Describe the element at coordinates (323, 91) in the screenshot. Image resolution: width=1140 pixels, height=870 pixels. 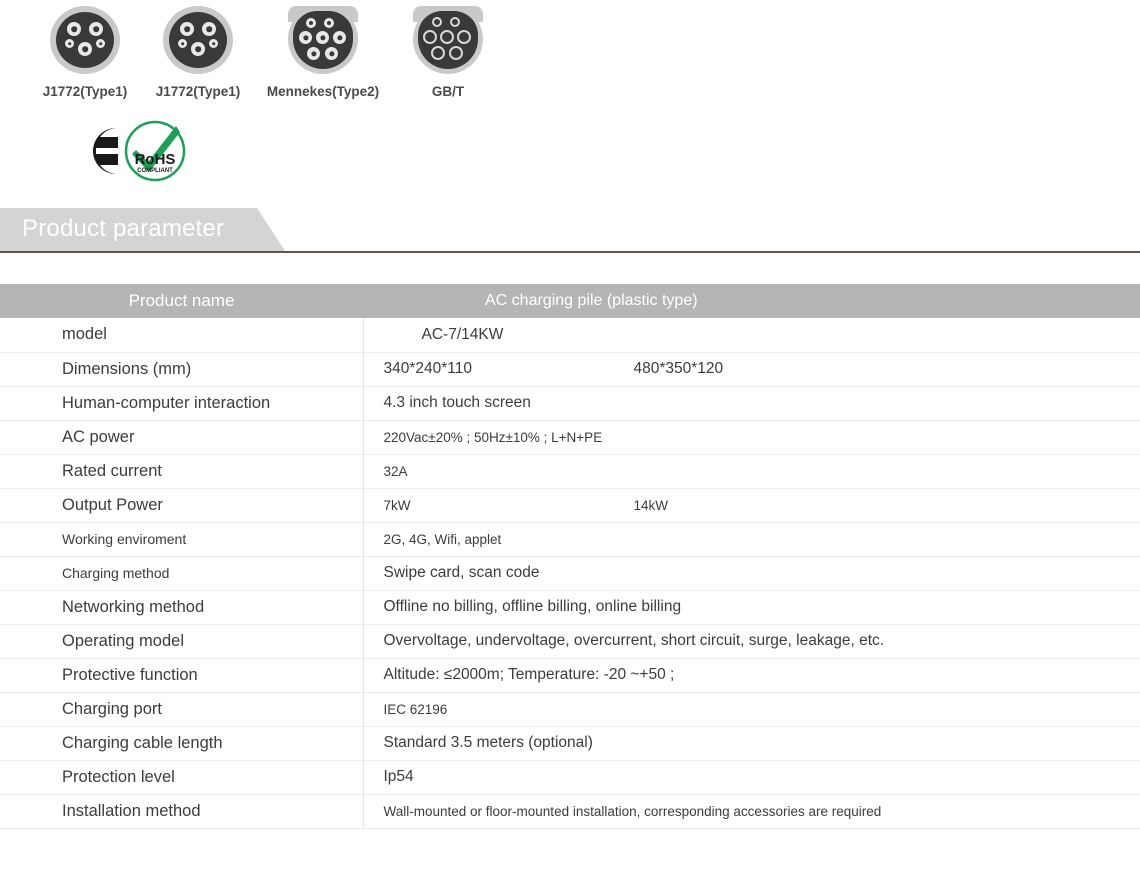
I see `connector-label: Mennekes(Type2)` at that location.